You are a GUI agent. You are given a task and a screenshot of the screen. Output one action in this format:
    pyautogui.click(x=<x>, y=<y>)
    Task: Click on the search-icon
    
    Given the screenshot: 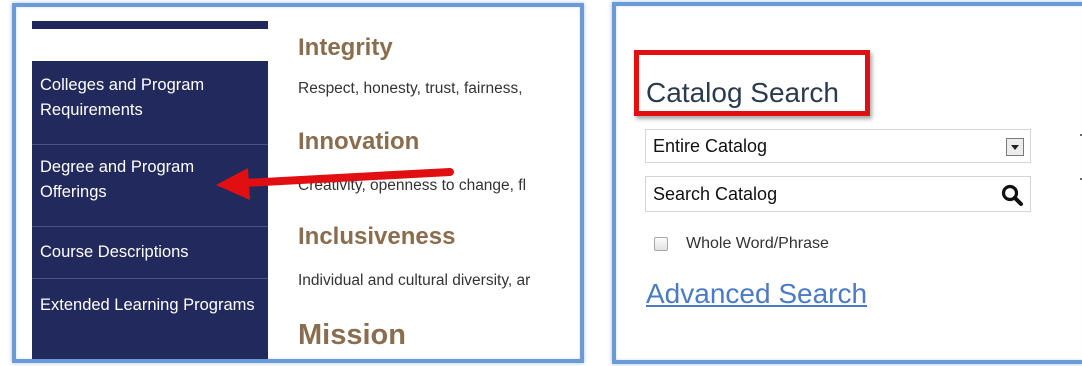 What is the action you would take?
    pyautogui.click(x=1012, y=195)
    